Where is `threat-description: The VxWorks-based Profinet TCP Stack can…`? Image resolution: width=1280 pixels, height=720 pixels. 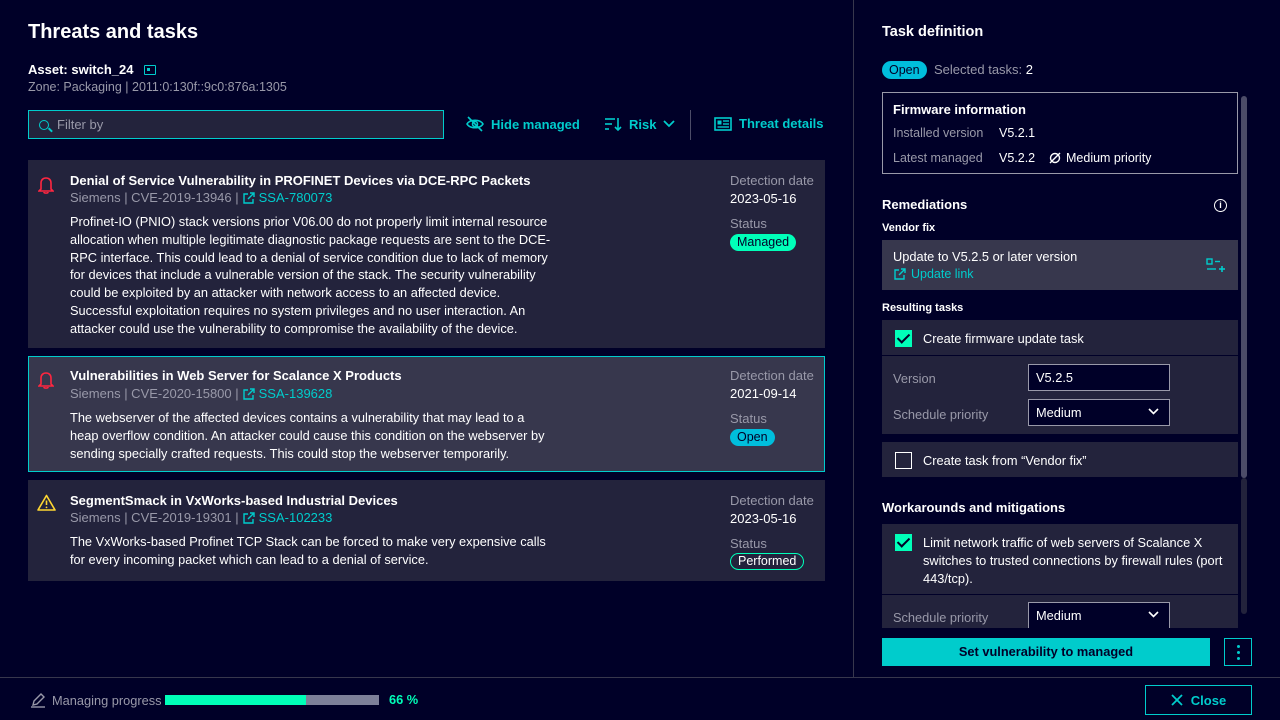 threat-description: The VxWorks-based Profinet TCP Stack can… is located at coordinates (308, 550).